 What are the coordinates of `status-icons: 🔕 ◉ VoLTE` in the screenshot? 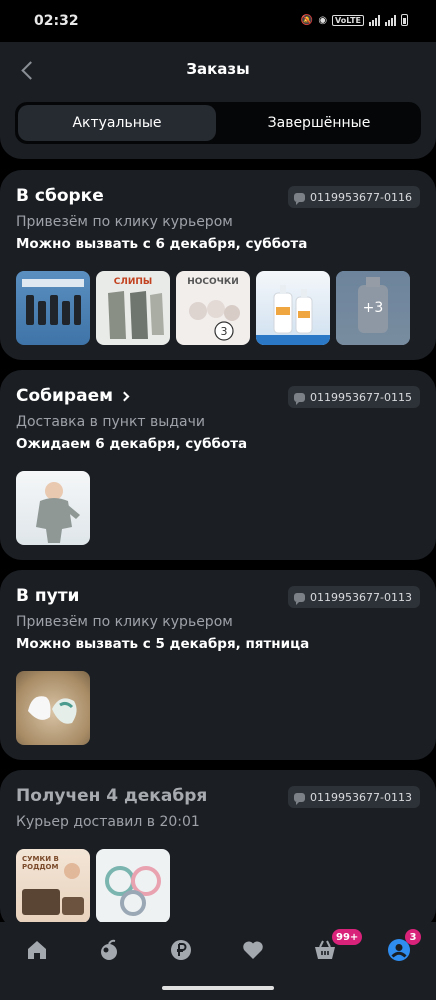 It's located at (354, 20).